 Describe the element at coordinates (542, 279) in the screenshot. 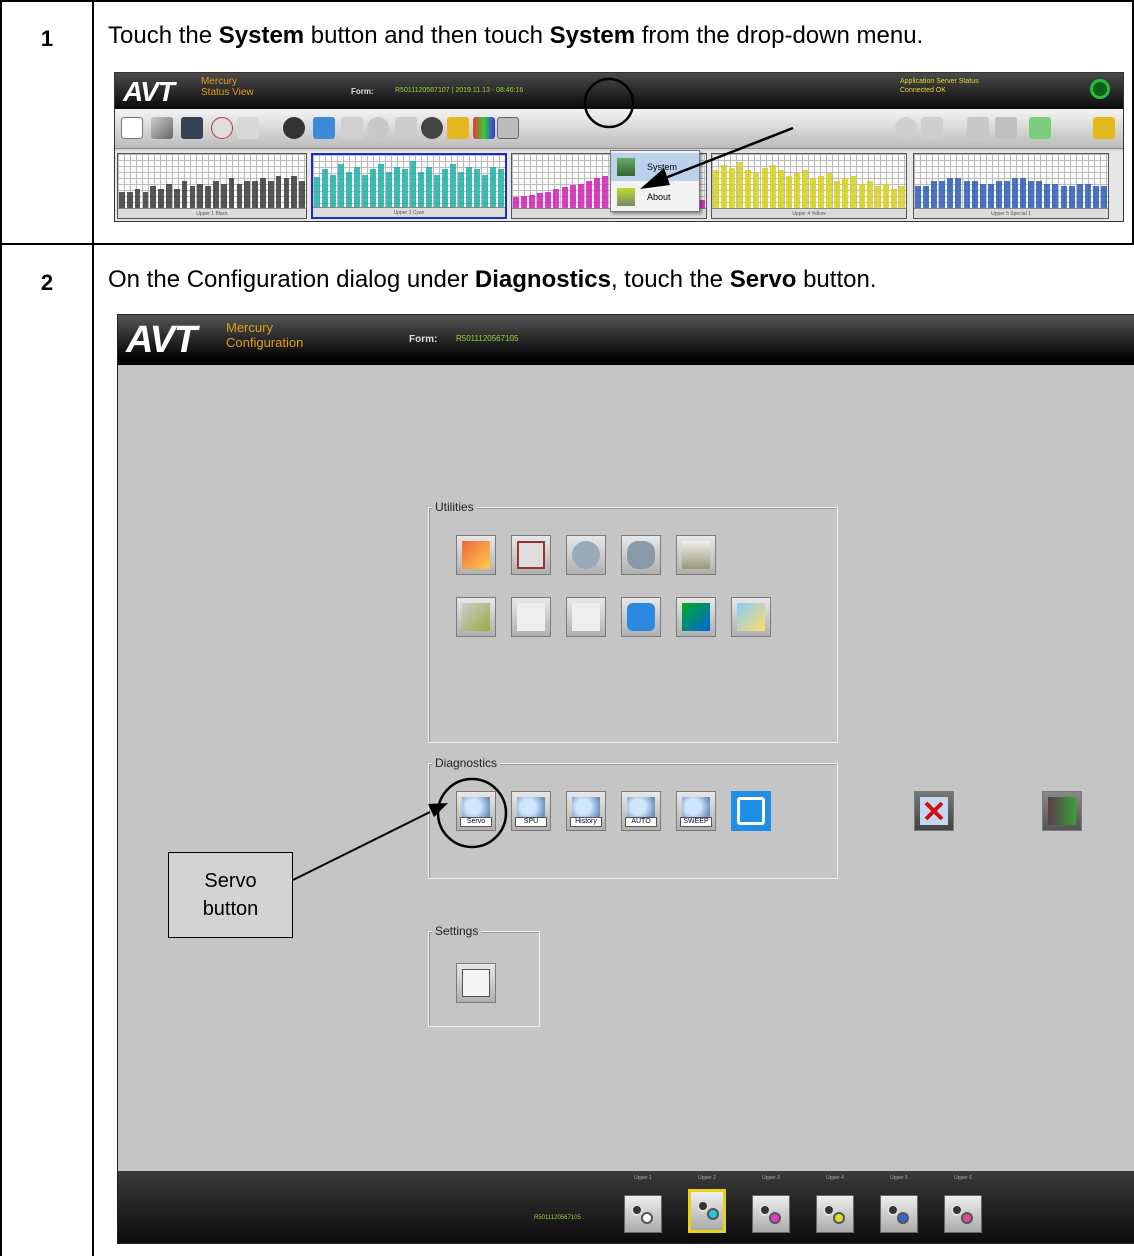

I see `instruction-bold: Diagnostics` at that location.